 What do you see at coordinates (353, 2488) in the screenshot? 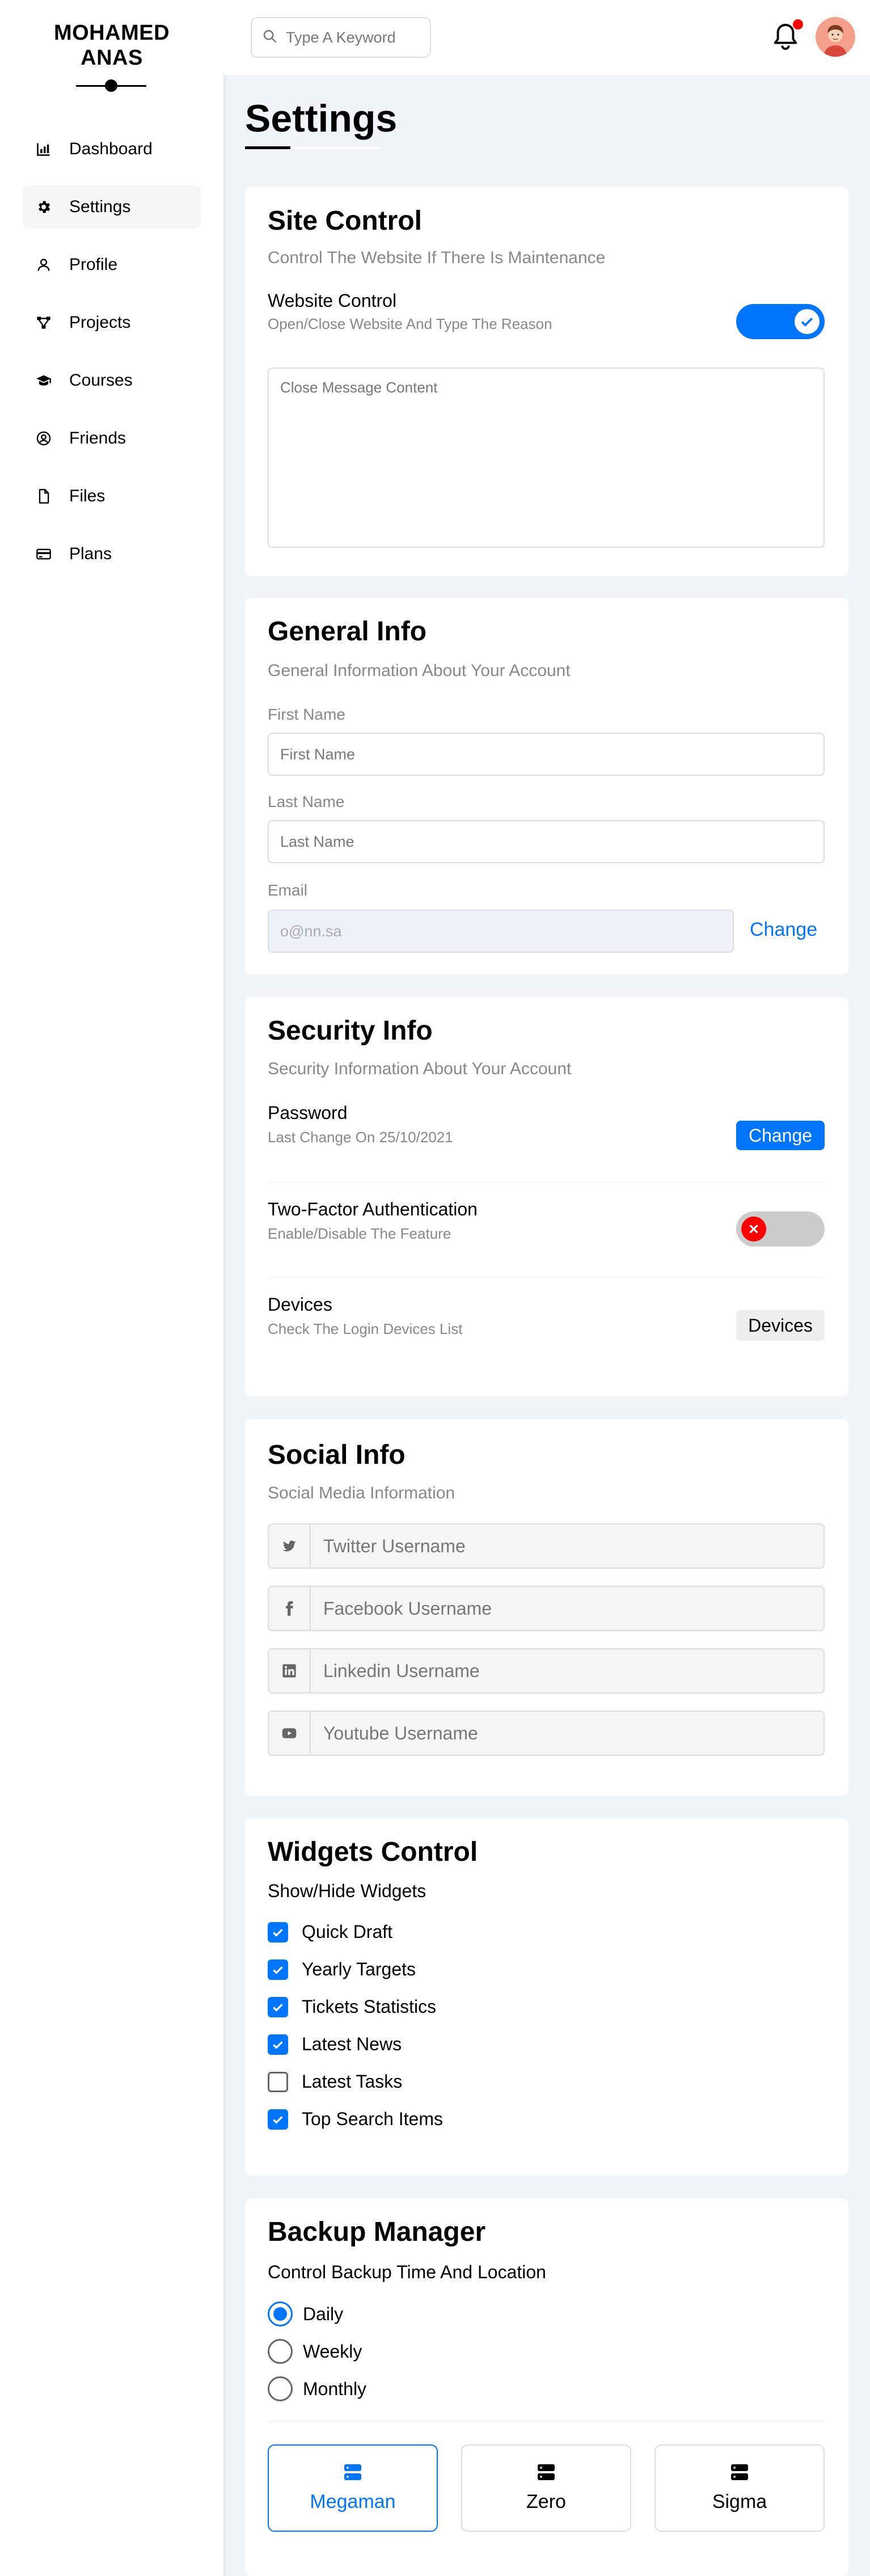
I see `server-option-megaman: Megaman` at bounding box center [353, 2488].